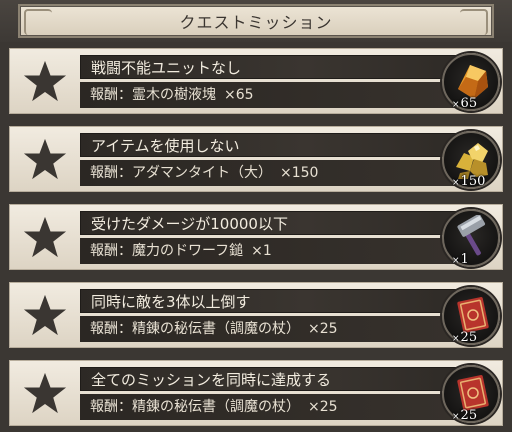 The image size is (512, 432). I want to click on reward-item: 魔力のドワーフ鎚, so click(188, 251).